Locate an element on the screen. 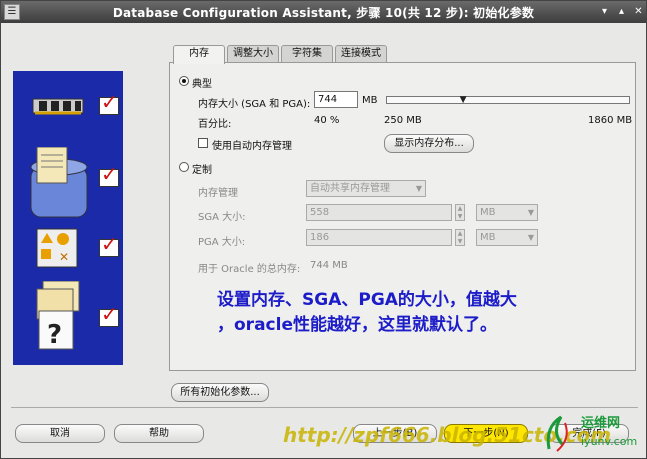  tab-connection-mode: 连接模式 is located at coordinates (361, 54).